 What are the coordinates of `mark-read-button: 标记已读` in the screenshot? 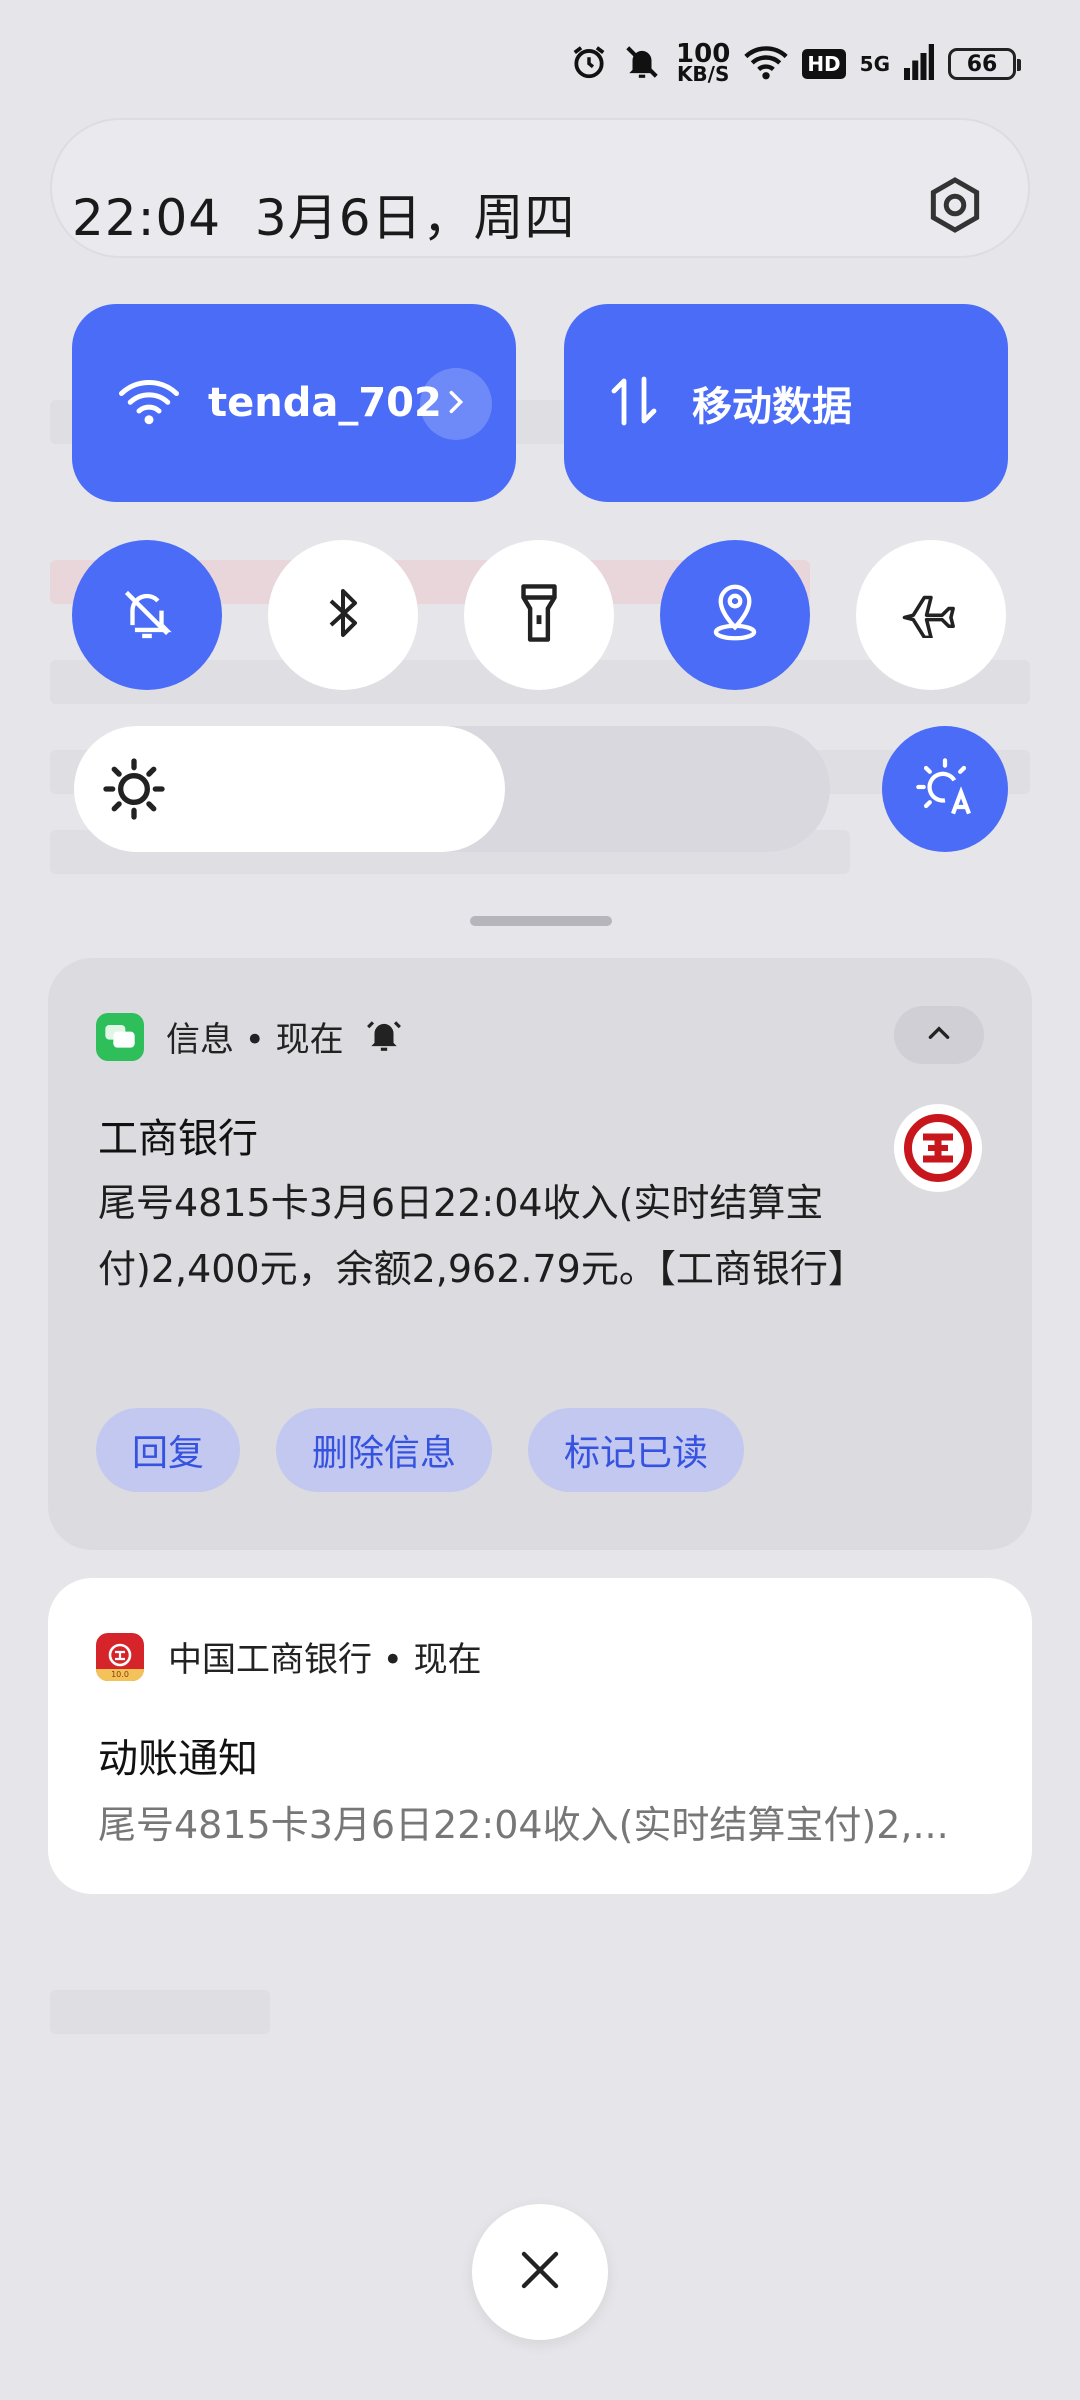 It's located at (636, 1450).